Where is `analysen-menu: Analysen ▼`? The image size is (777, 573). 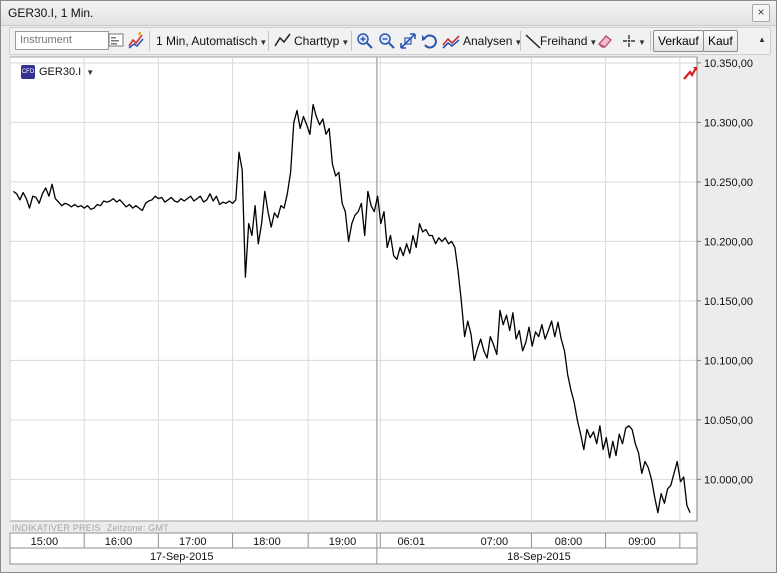
analysen-menu: Analysen ▼ is located at coordinates (492, 41).